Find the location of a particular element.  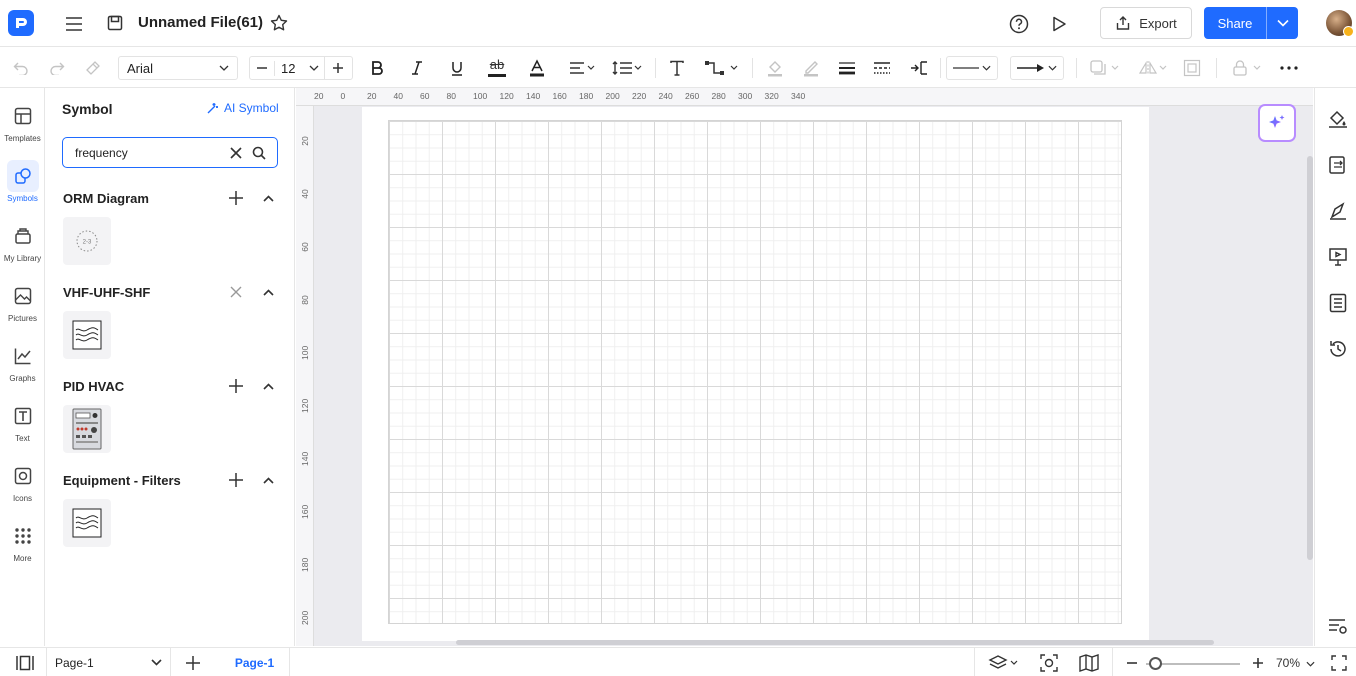

ai-symbol-button: AI Symbol is located at coordinates (242, 108).